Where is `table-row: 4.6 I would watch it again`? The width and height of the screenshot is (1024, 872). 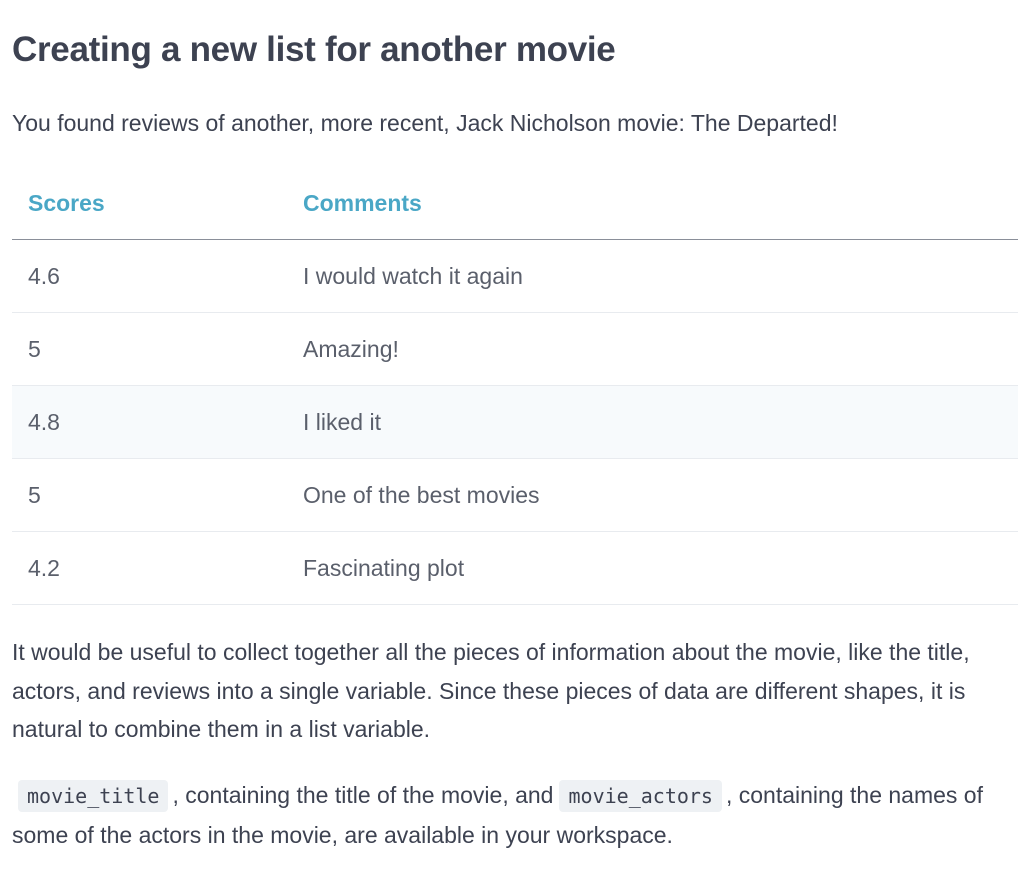
table-row: 4.6 I would watch it again is located at coordinates (515, 276).